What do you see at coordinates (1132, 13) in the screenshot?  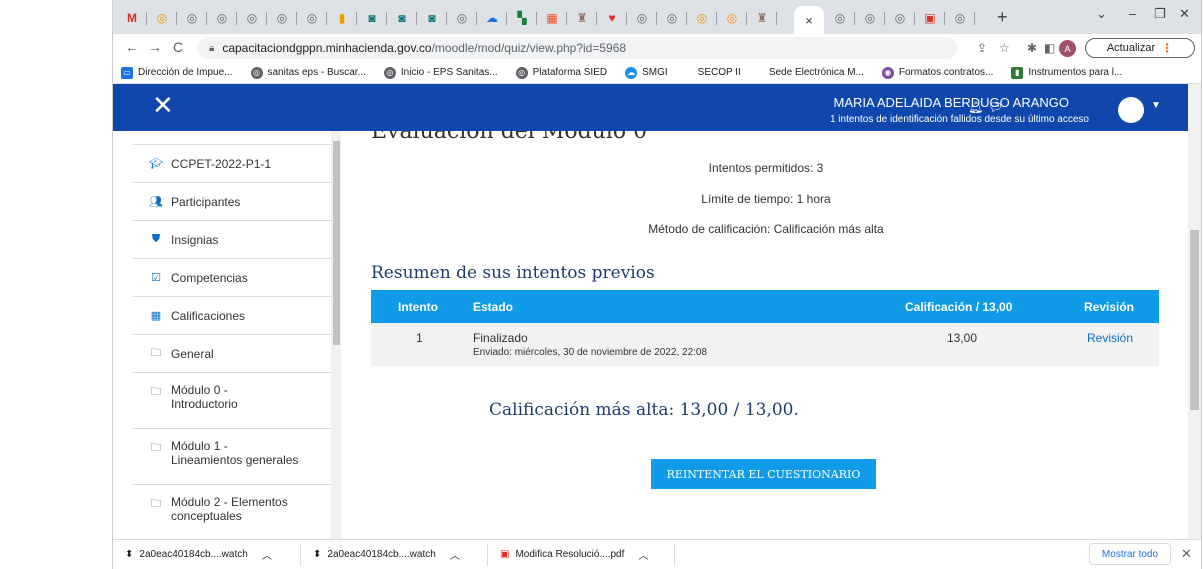 I see `minimize-icon: –` at bounding box center [1132, 13].